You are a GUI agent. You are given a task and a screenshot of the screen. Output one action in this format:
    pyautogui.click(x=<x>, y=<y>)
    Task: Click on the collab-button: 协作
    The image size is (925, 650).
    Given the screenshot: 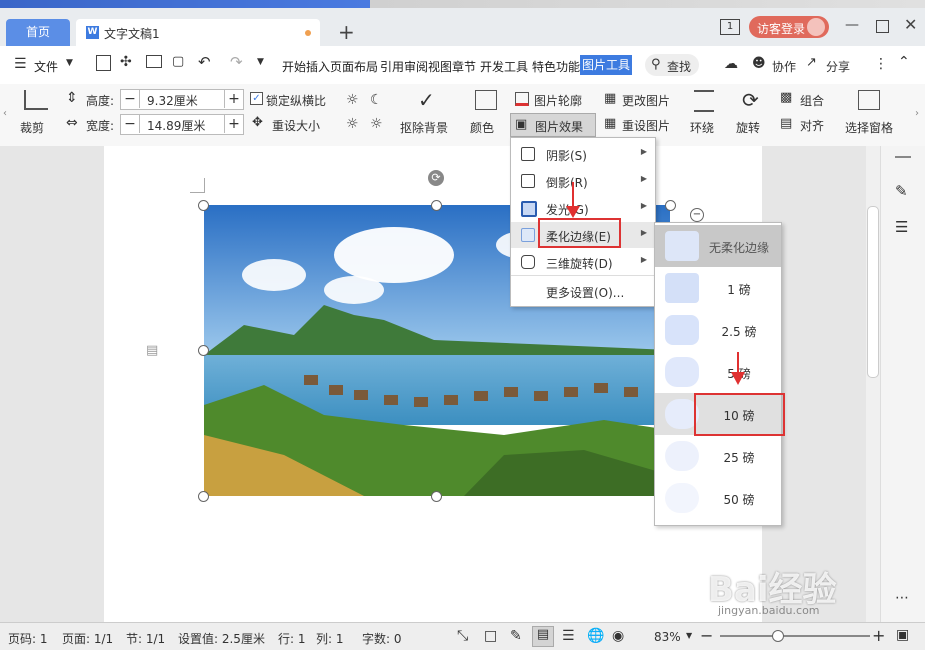 What is the action you would take?
    pyautogui.click(x=784, y=66)
    